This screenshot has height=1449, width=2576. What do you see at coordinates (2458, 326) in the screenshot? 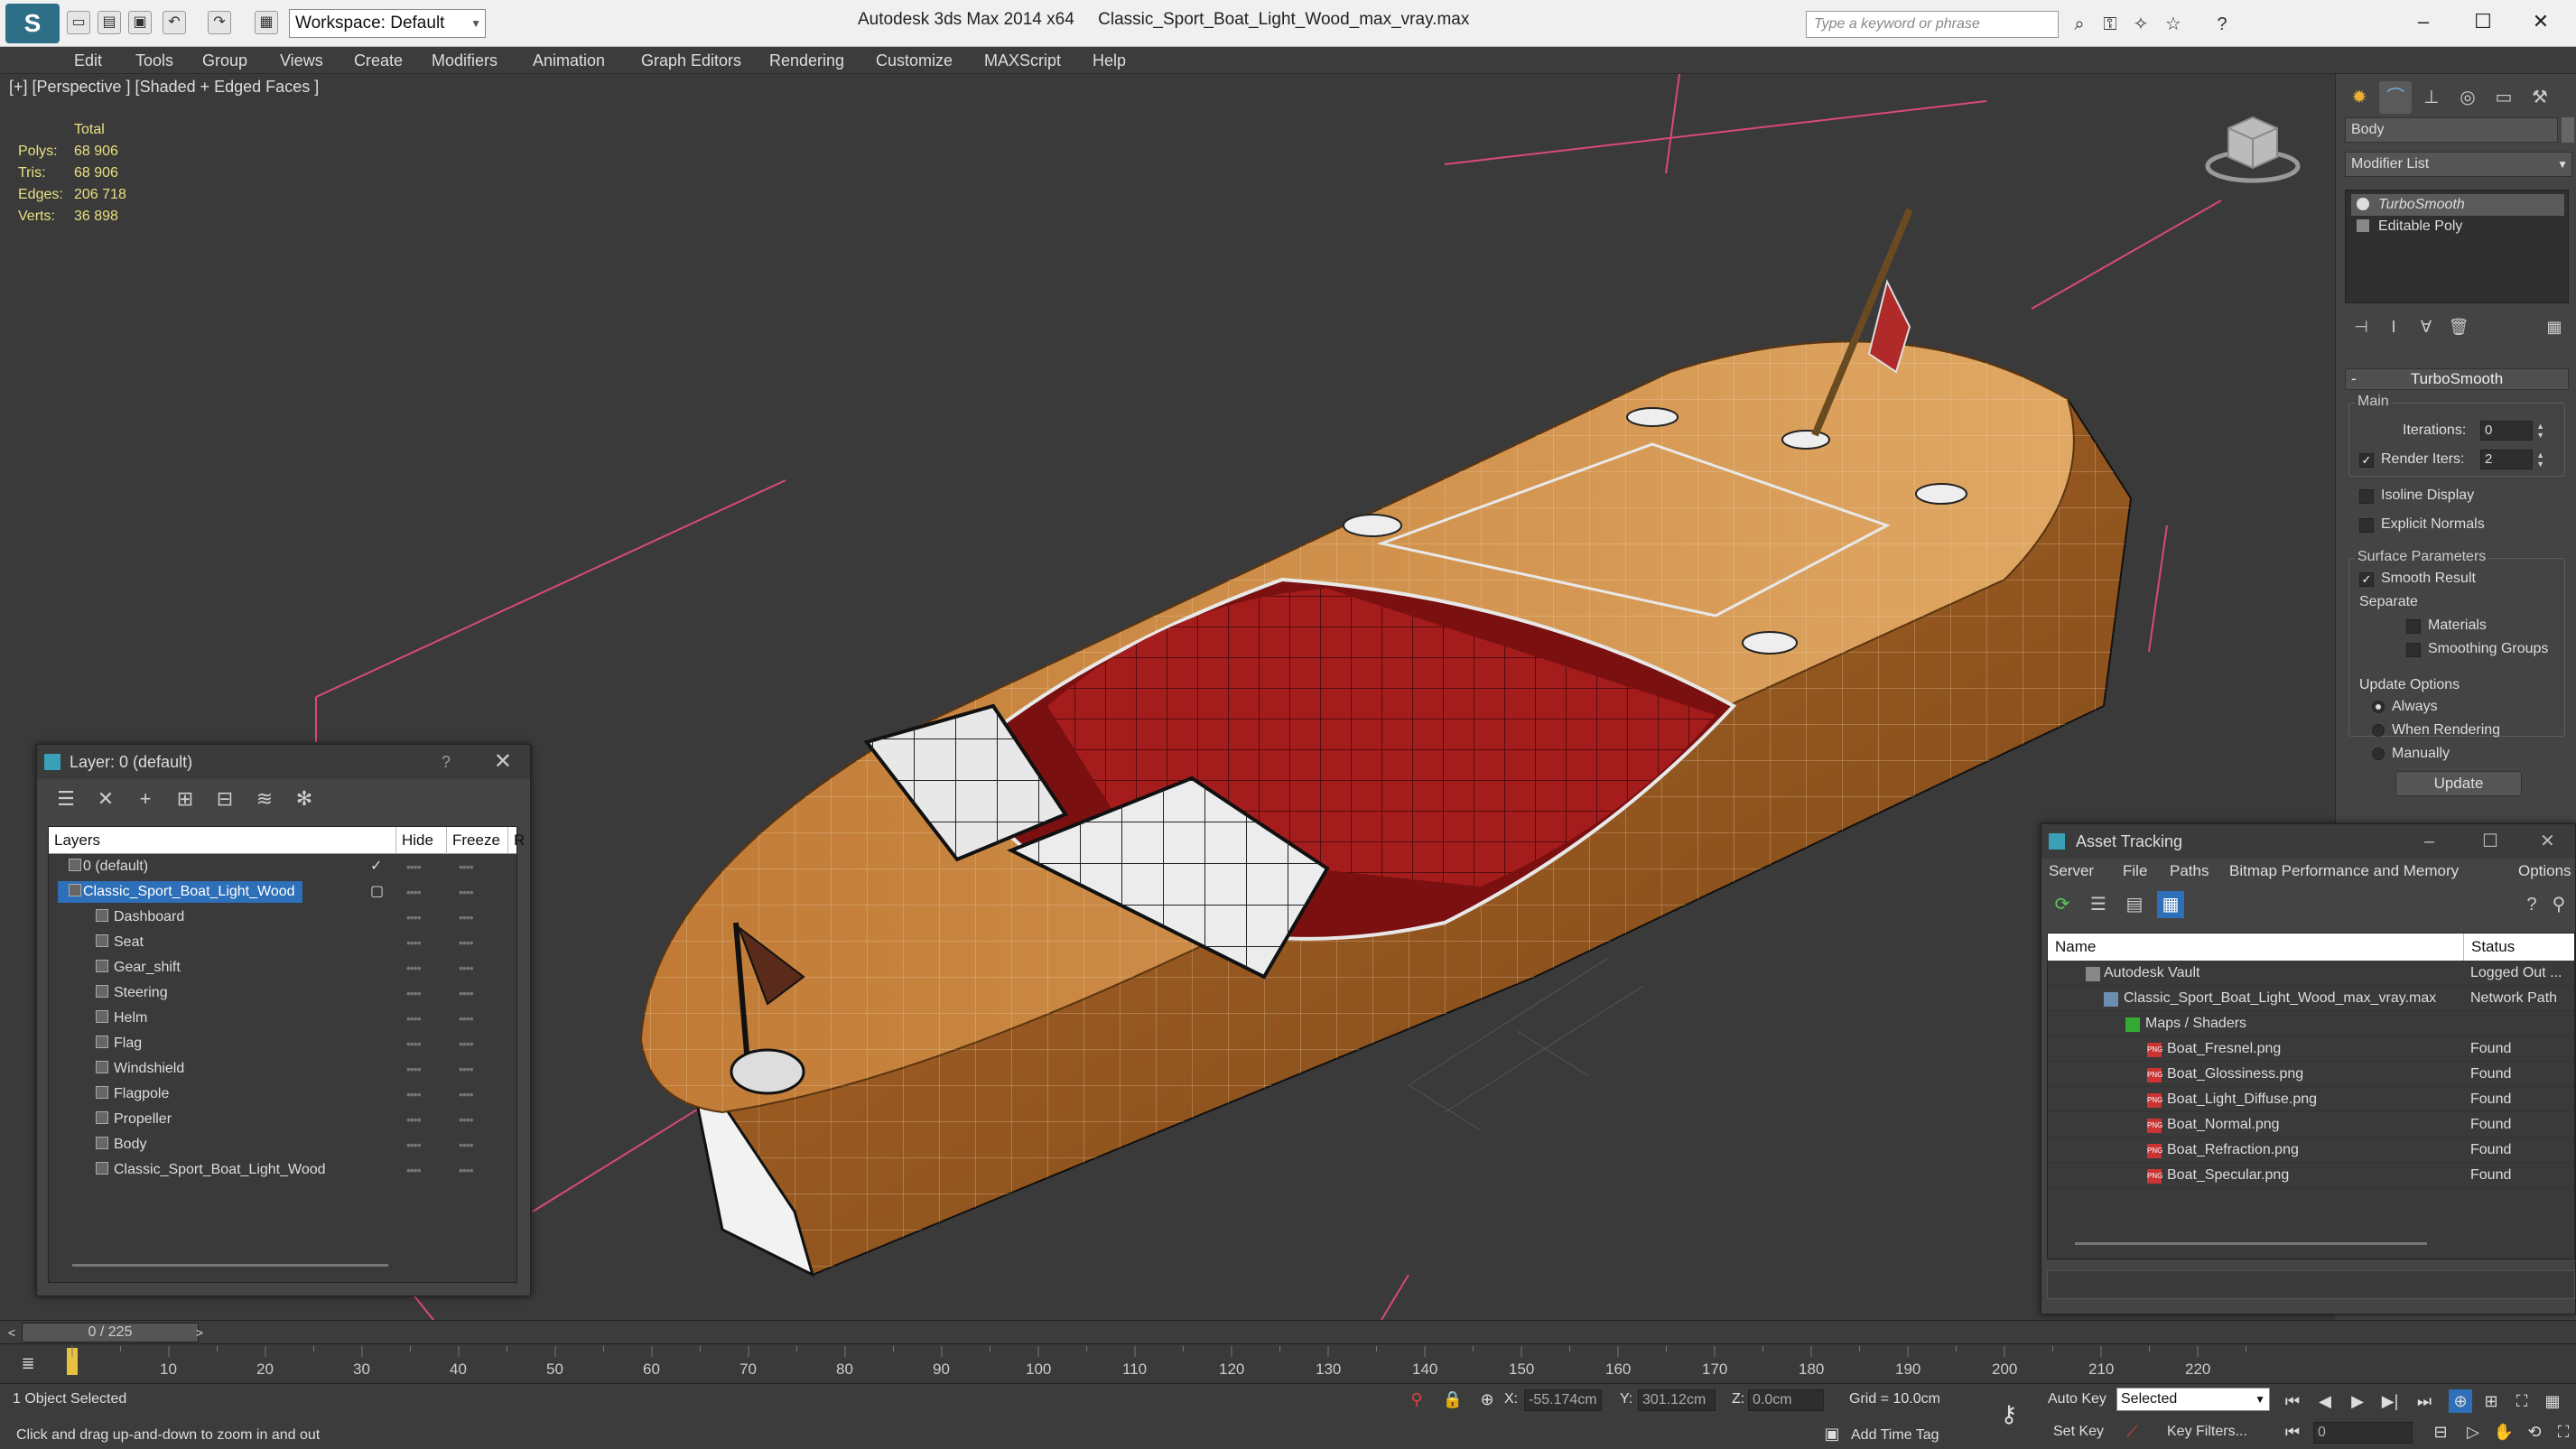
I see `remove-modifier-icon: 🗑` at bounding box center [2458, 326].